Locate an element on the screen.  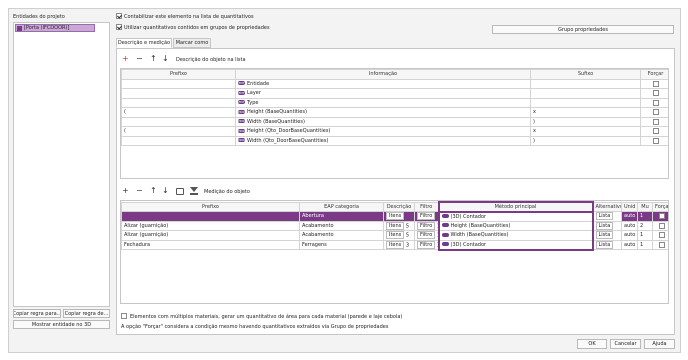
table-row: PROPWidth (Qto_DoorBaseQuantities)) is located at coordinates (394, 140).